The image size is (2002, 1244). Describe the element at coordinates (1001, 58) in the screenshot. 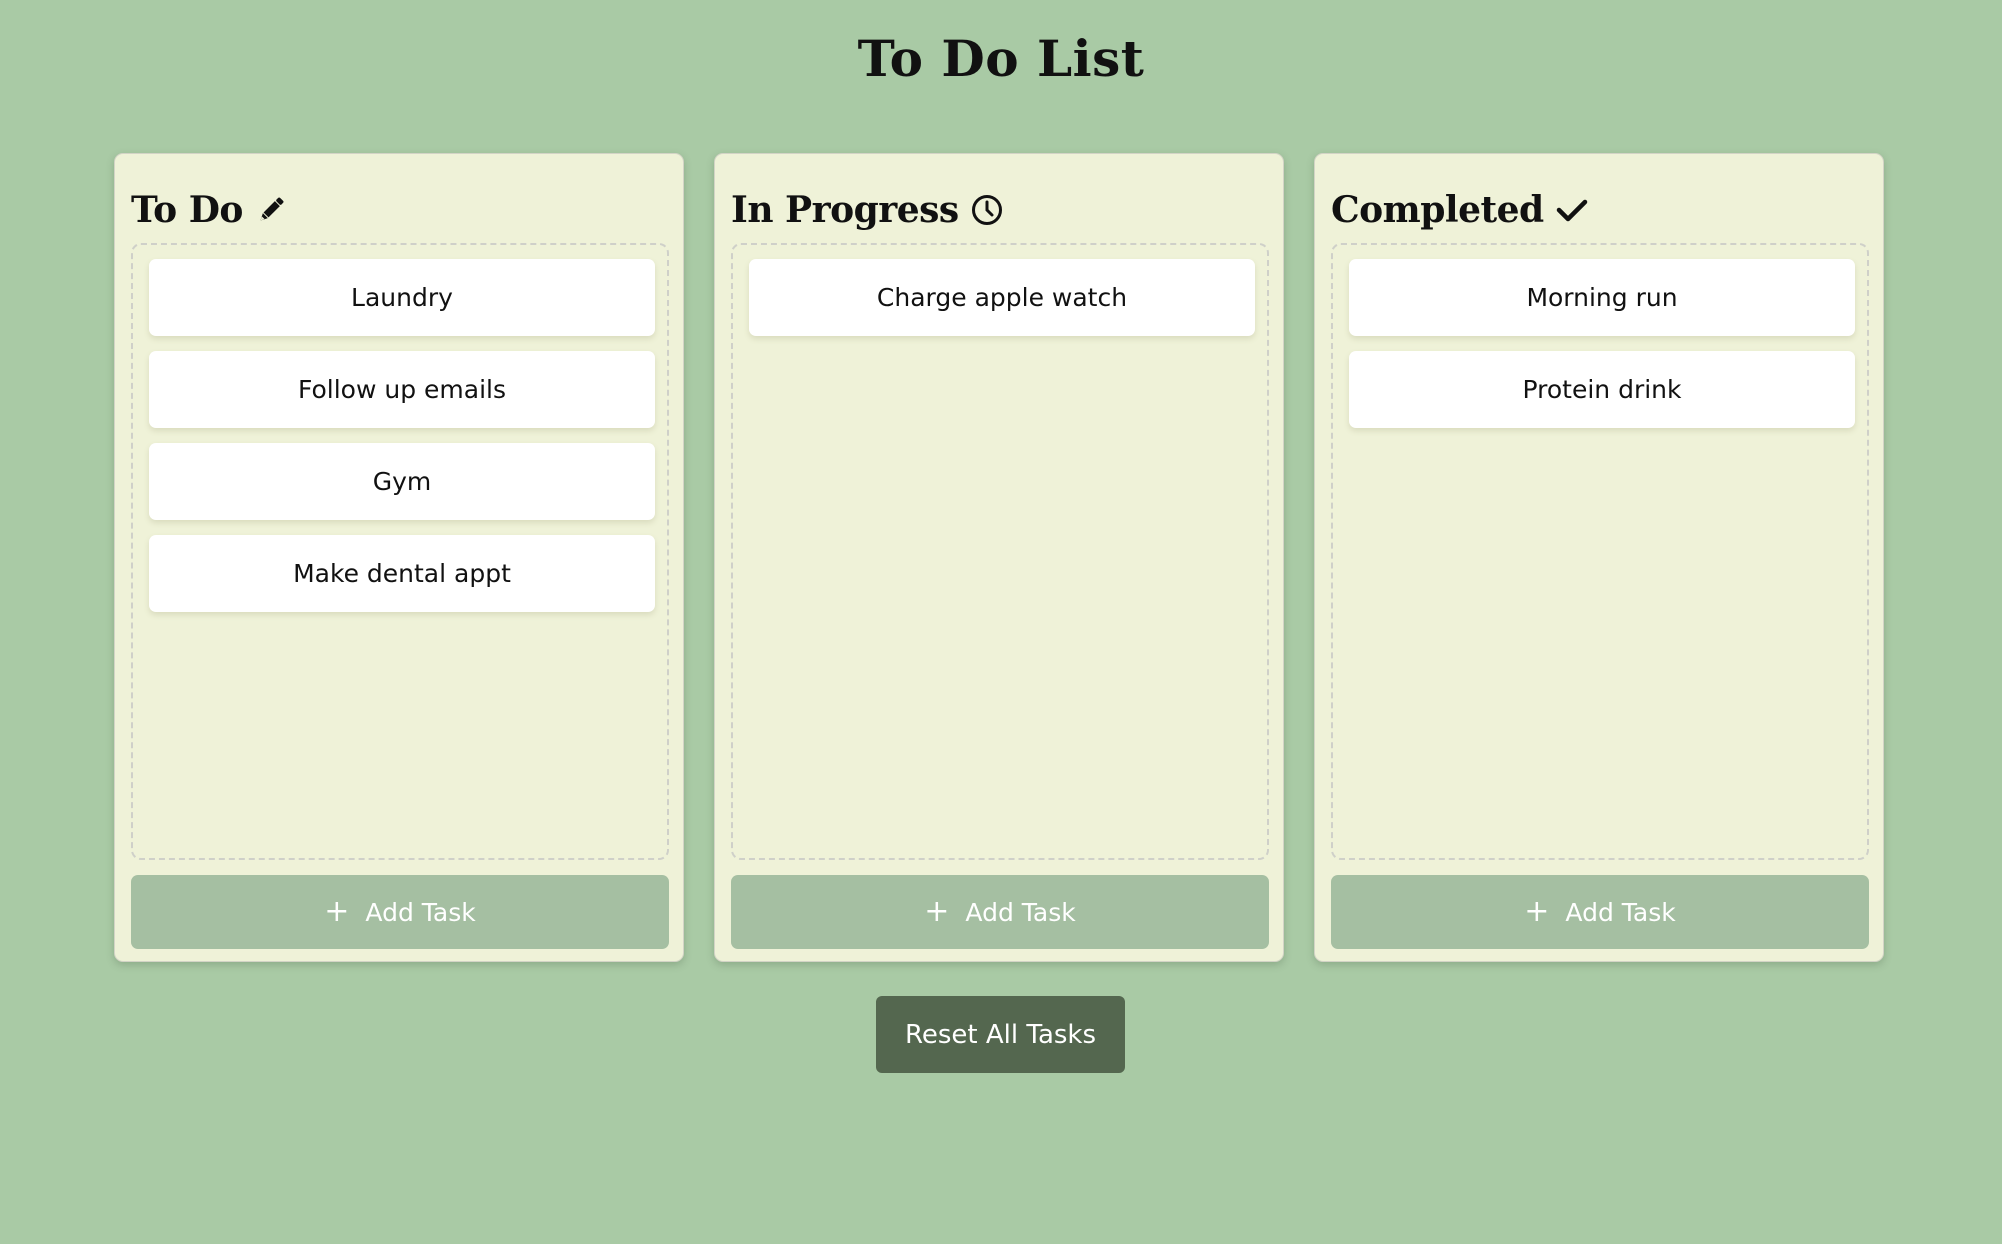

I see `page-title: To Do List` at that location.